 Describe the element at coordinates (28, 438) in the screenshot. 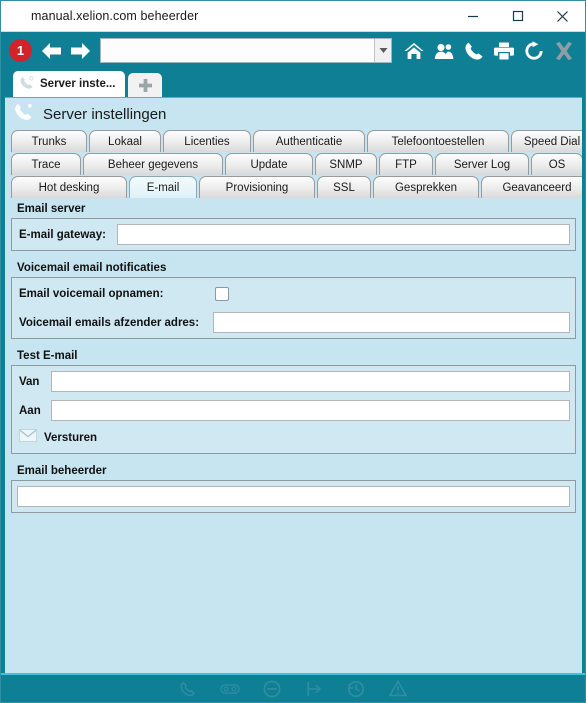

I see `envelope-icon` at that location.